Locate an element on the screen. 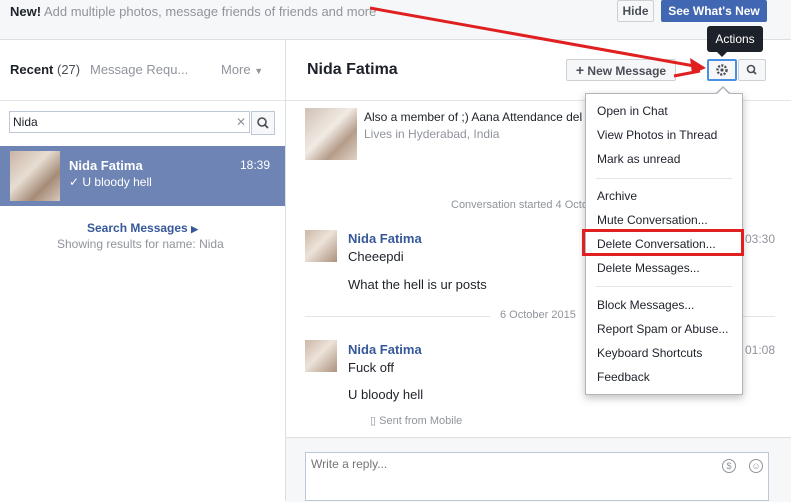 Image resolution: width=791 pixels, height=502 pixels. profile-member-info: Also a member of ;) Aana Attendance del is located at coordinates (473, 117).